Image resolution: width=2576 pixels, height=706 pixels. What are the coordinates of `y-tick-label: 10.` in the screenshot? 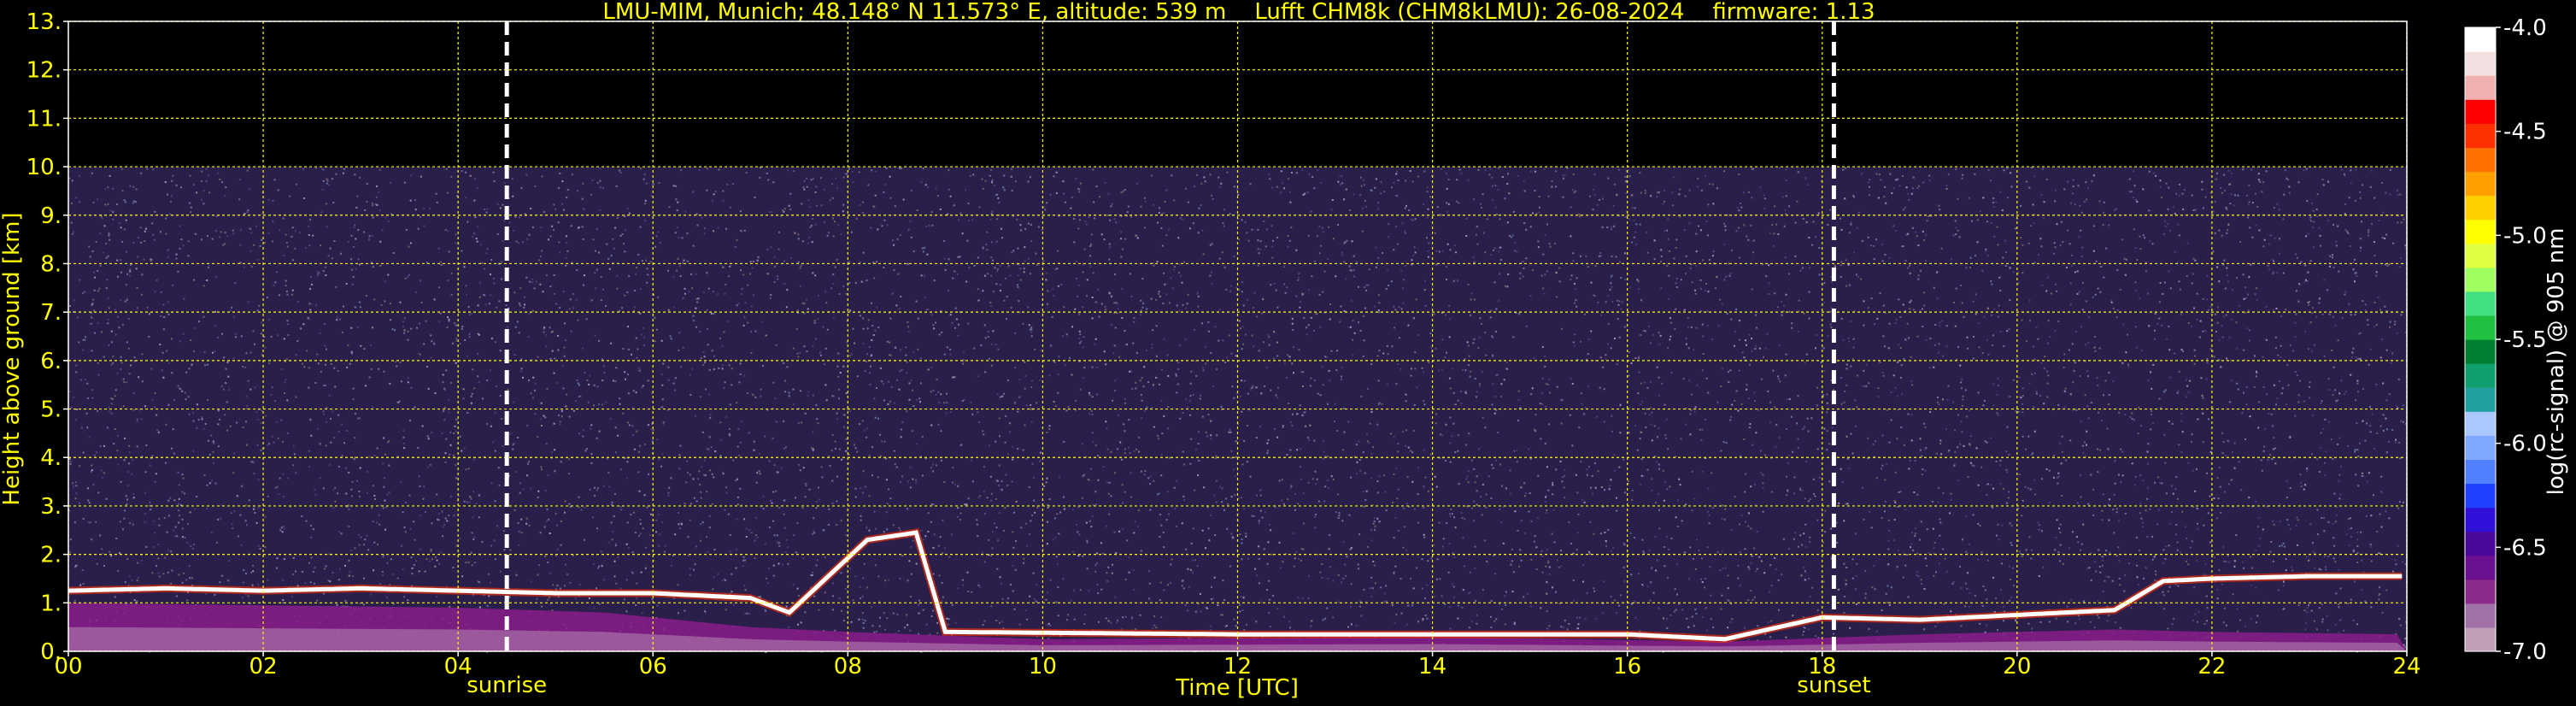 It's located at (44, 167).